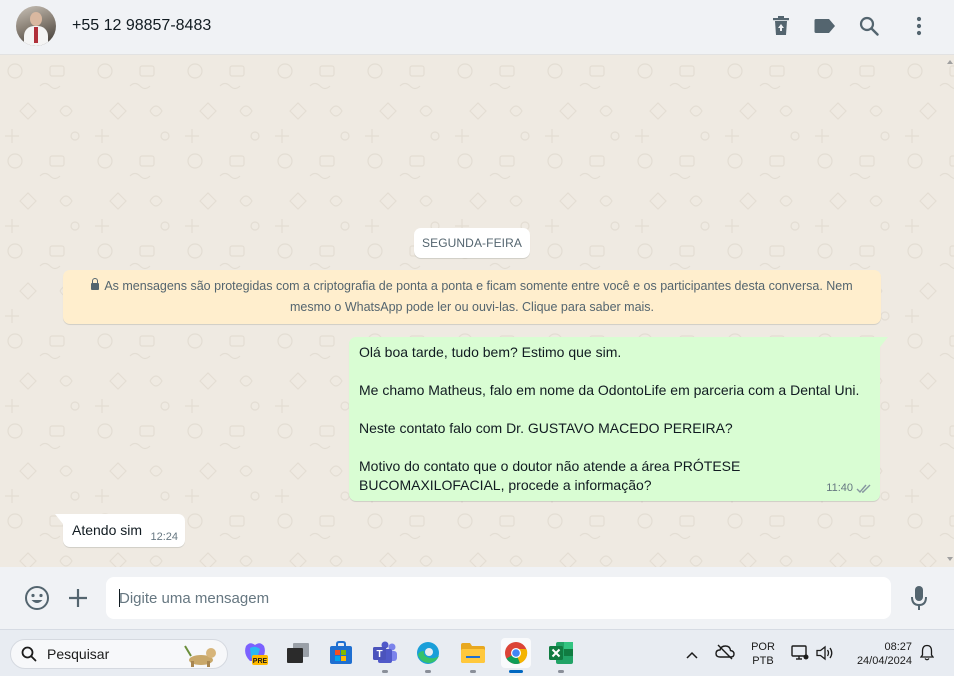 The height and width of the screenshot is (676, 954). I want to click on input-language-indicator: POR PTB, so click(763, 654).